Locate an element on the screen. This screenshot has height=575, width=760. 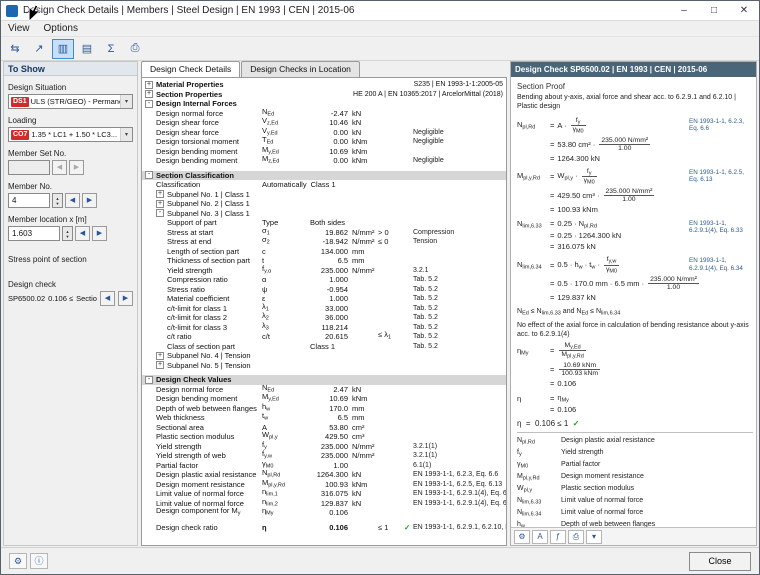
tree-row: Web thickness tw 6.5 mm is located at coordinates (324, 417).